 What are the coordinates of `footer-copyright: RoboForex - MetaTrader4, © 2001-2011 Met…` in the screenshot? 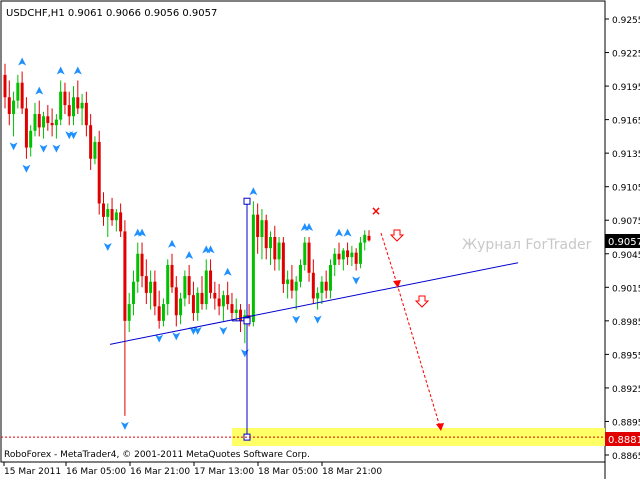 It's located at (157, 455).